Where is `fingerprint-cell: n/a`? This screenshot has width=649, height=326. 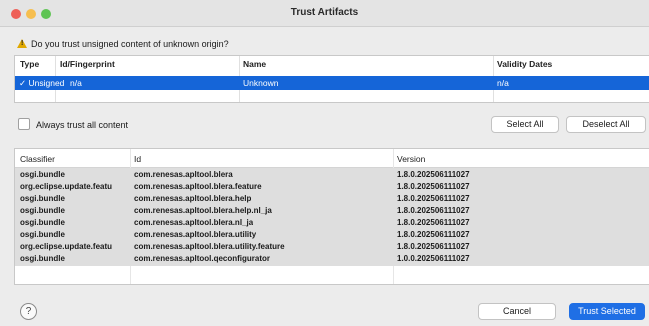
fingerprint-cell: n/a is located at coordinates (76, 83).